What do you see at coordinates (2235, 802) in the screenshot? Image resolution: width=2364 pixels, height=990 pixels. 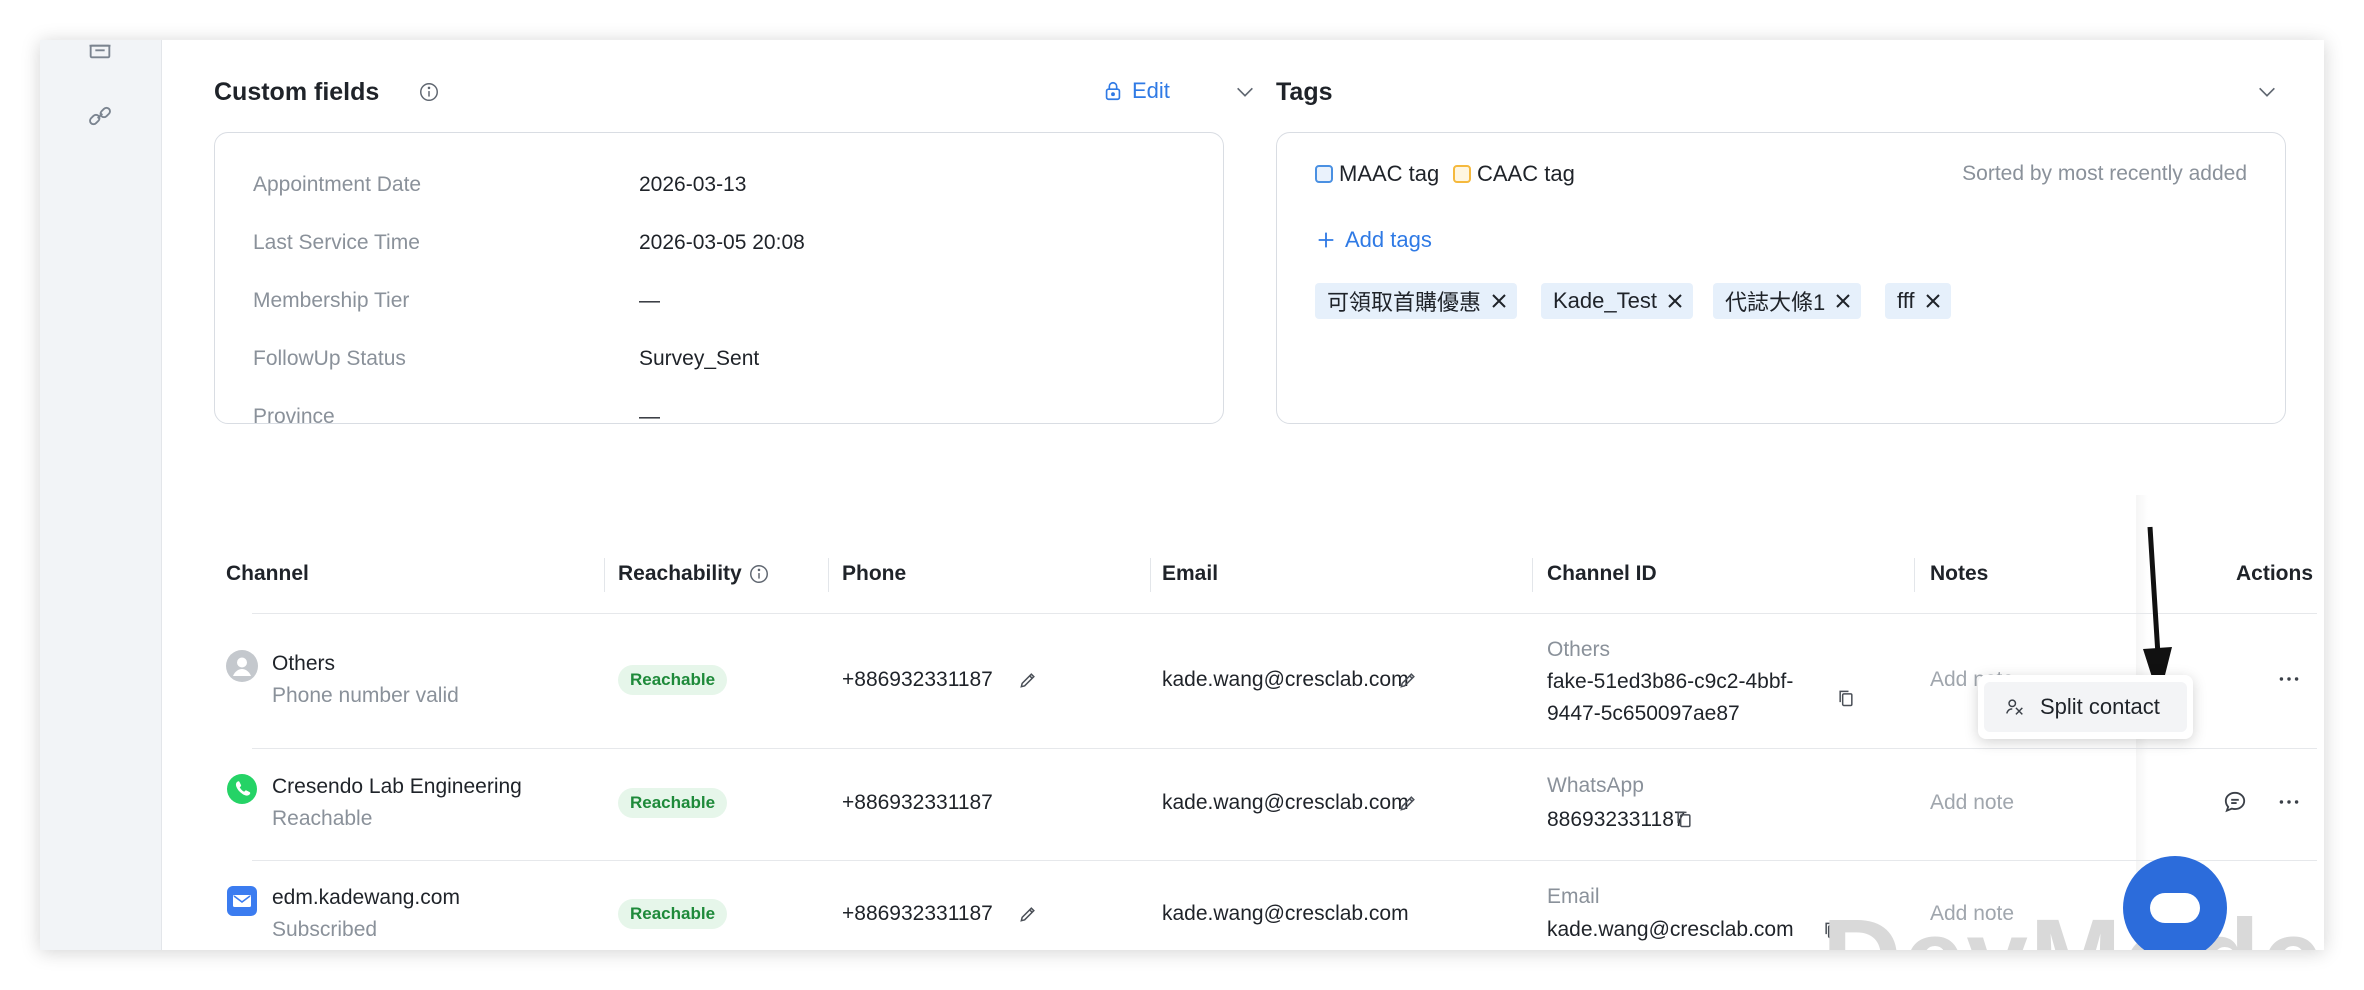 I see `chat-icon` at bounding box center [2235, 802].